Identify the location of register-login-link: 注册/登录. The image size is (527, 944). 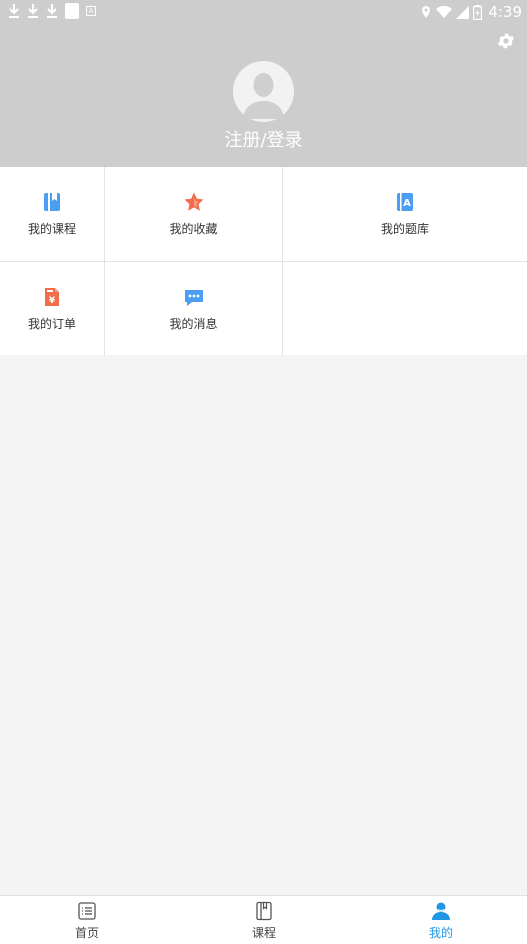
(263, 139).